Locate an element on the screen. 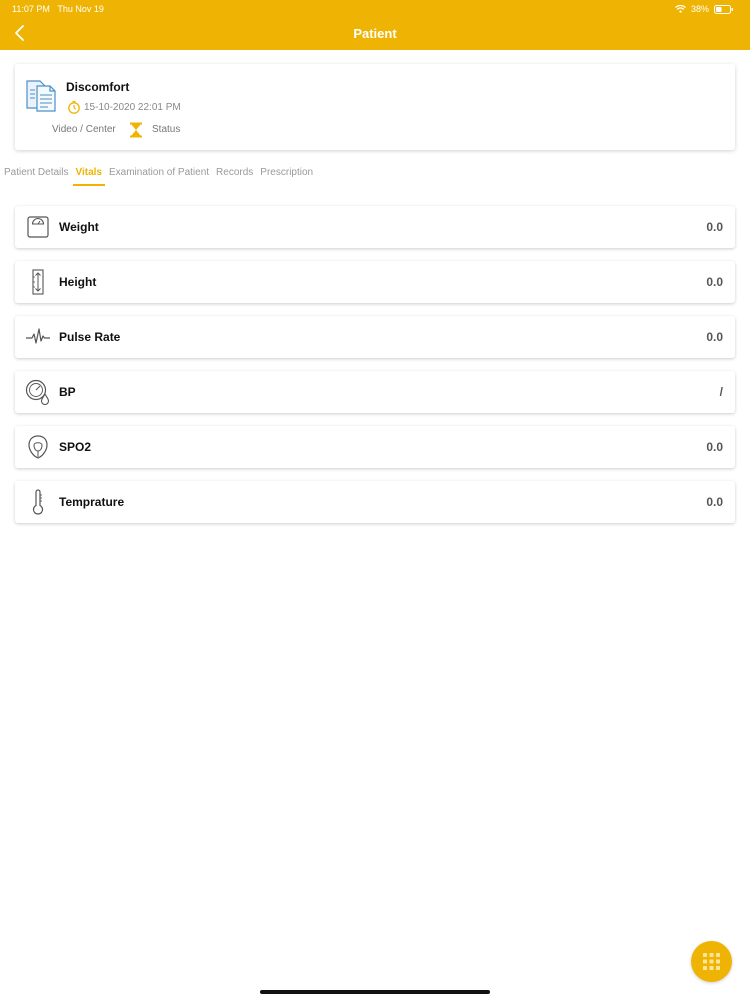 This screenshot has height=1000, width=750. battery-icon is located at coordinates (723, 9).